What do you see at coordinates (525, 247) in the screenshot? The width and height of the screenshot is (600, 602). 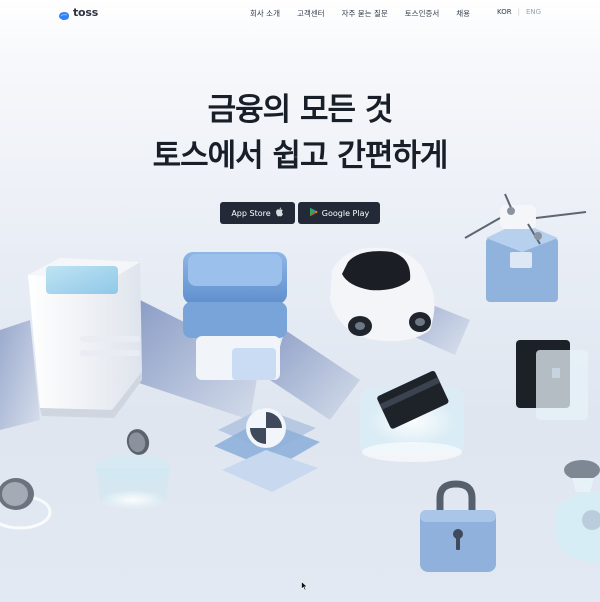 I see `drone-object` at bounding box center [525, 247].